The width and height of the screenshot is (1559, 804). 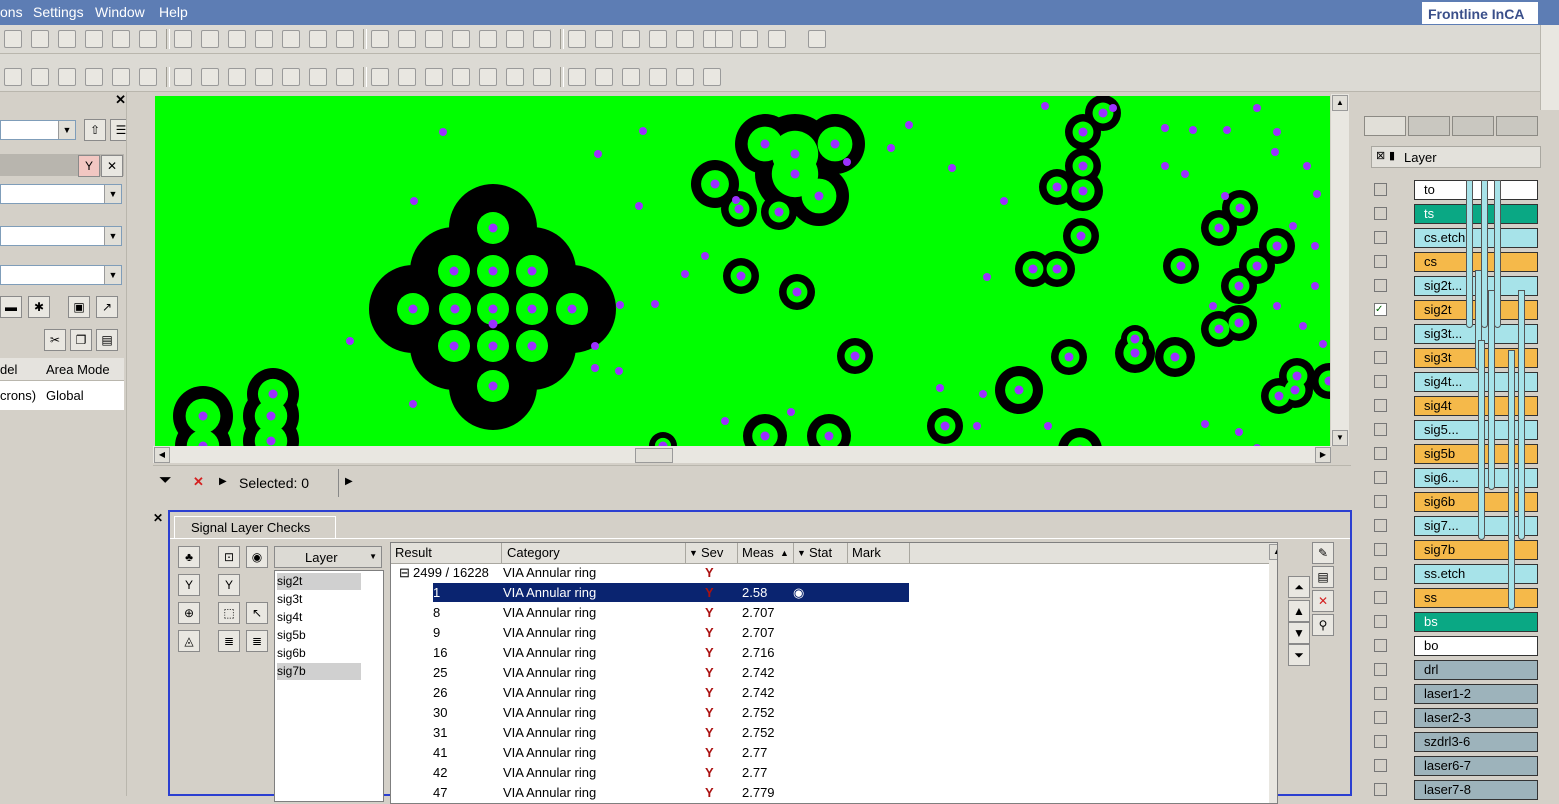 What do you see at coordinates (79, 307) in the screenshot?
I see `save-icon: ▣` at bounding box center [79, 307].